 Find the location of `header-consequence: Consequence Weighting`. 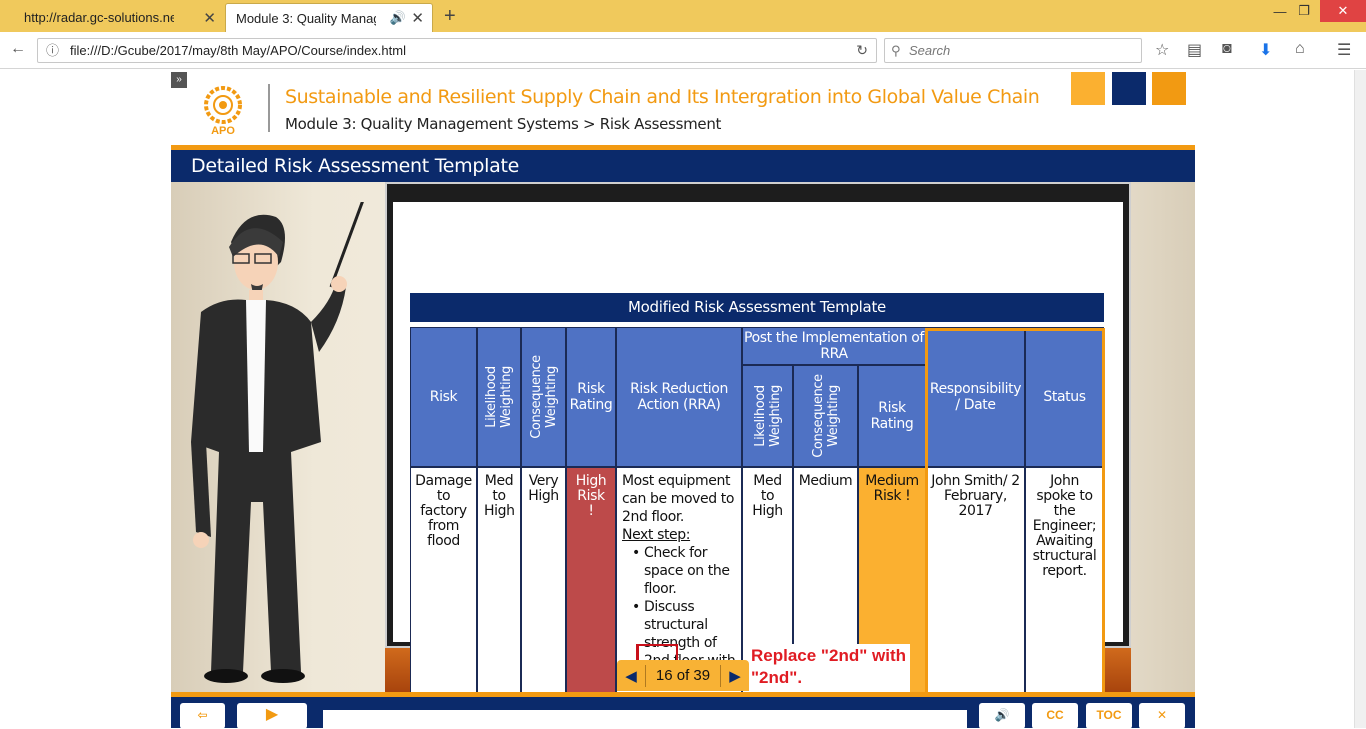

header-consequence: Consequence Weighting is located at coordinates (543, 397).